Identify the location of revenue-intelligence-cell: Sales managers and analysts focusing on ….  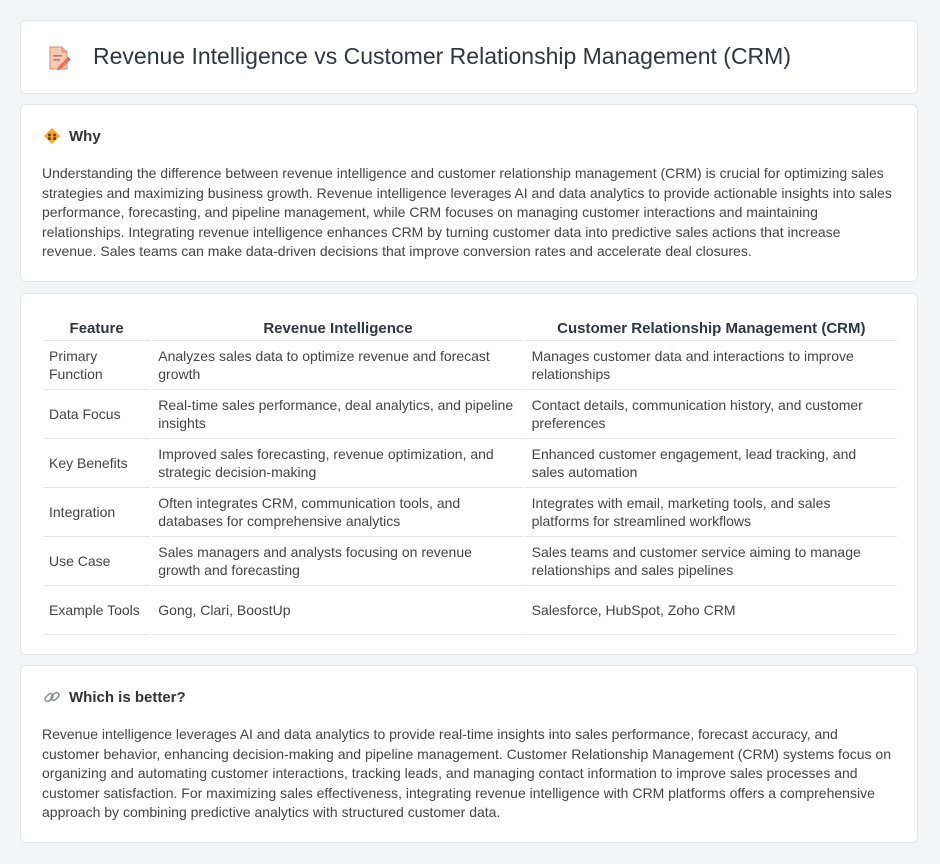
(338, 561).